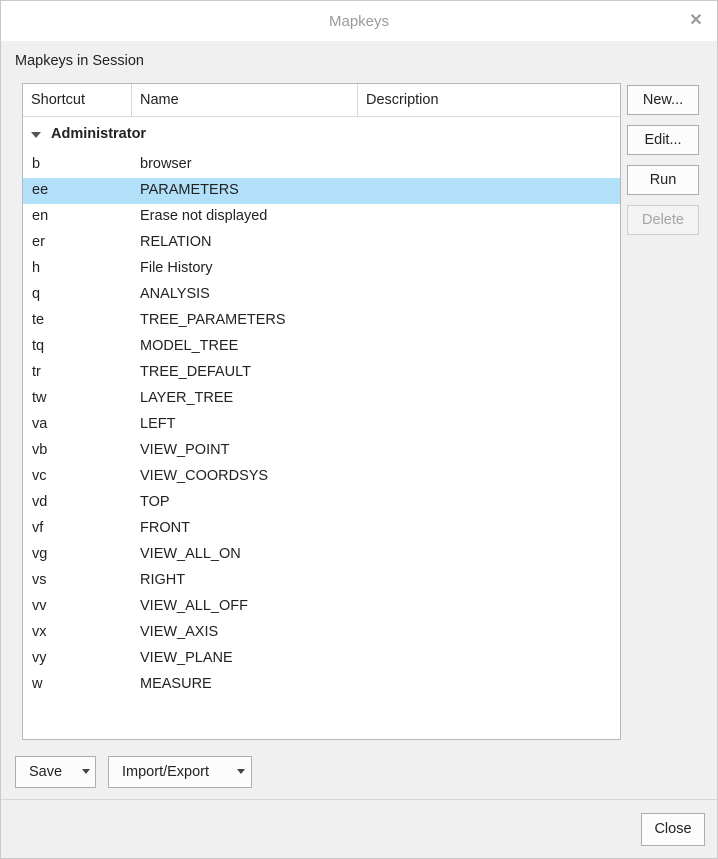  Describe the element at coordinates (187, 398) in the screenshot. I see `name-cell: LAYER_TREE` at that location.